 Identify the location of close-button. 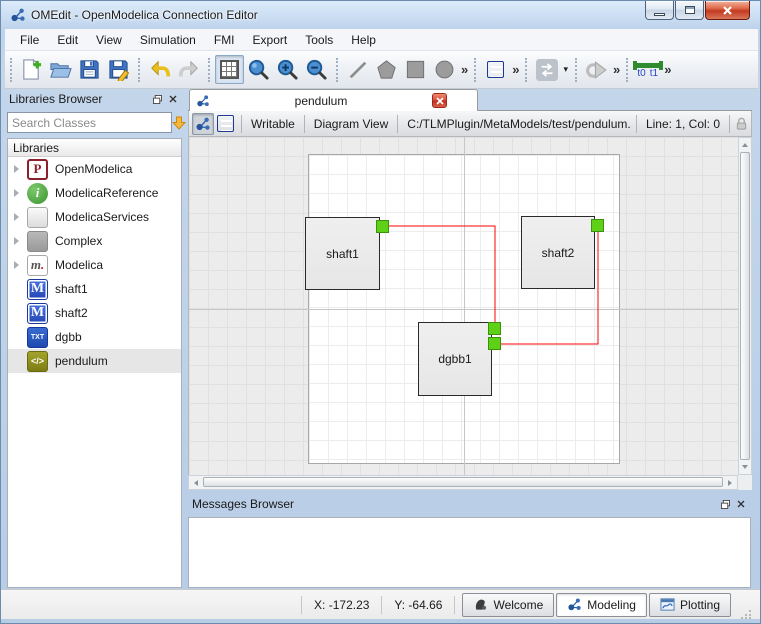
(727, 10).